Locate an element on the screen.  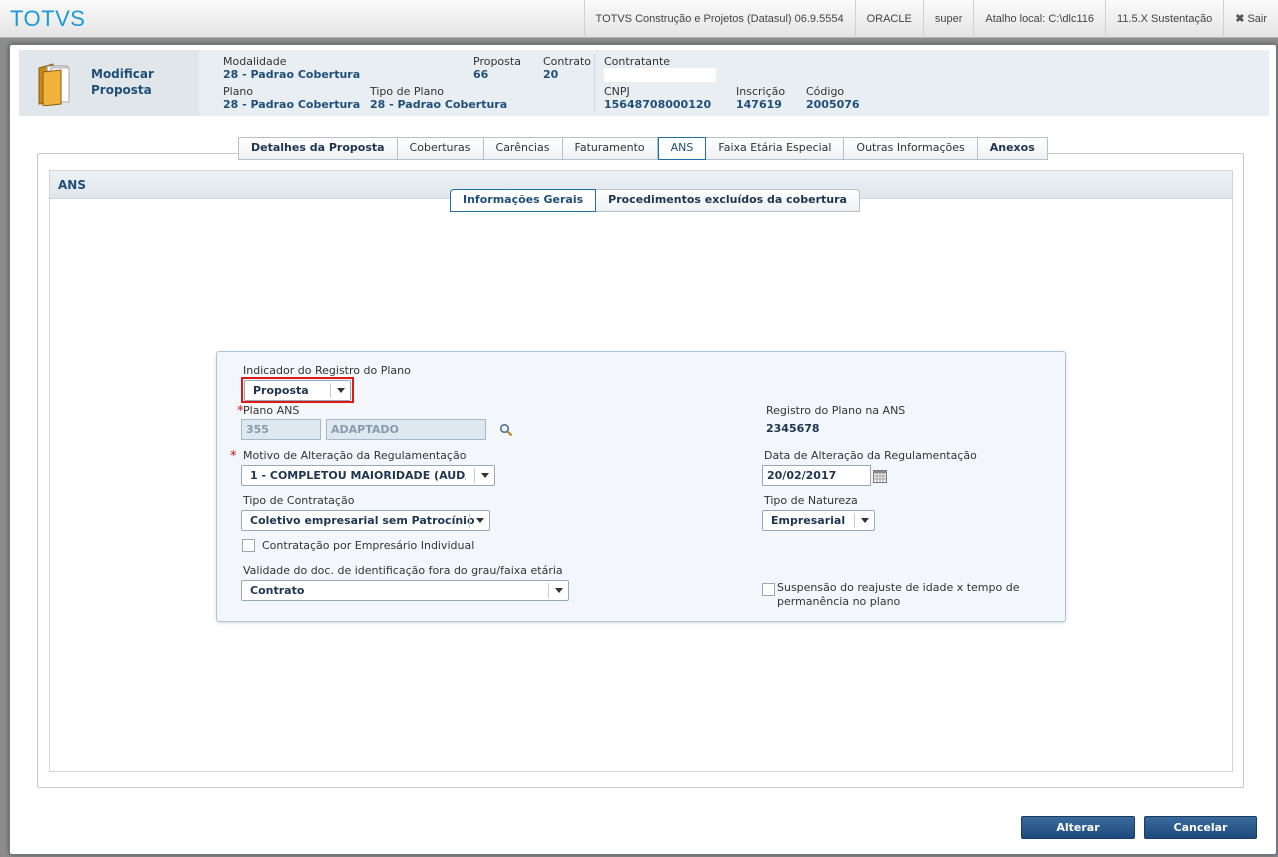
contrato-value: 20 is located at coordinates (551, 74).